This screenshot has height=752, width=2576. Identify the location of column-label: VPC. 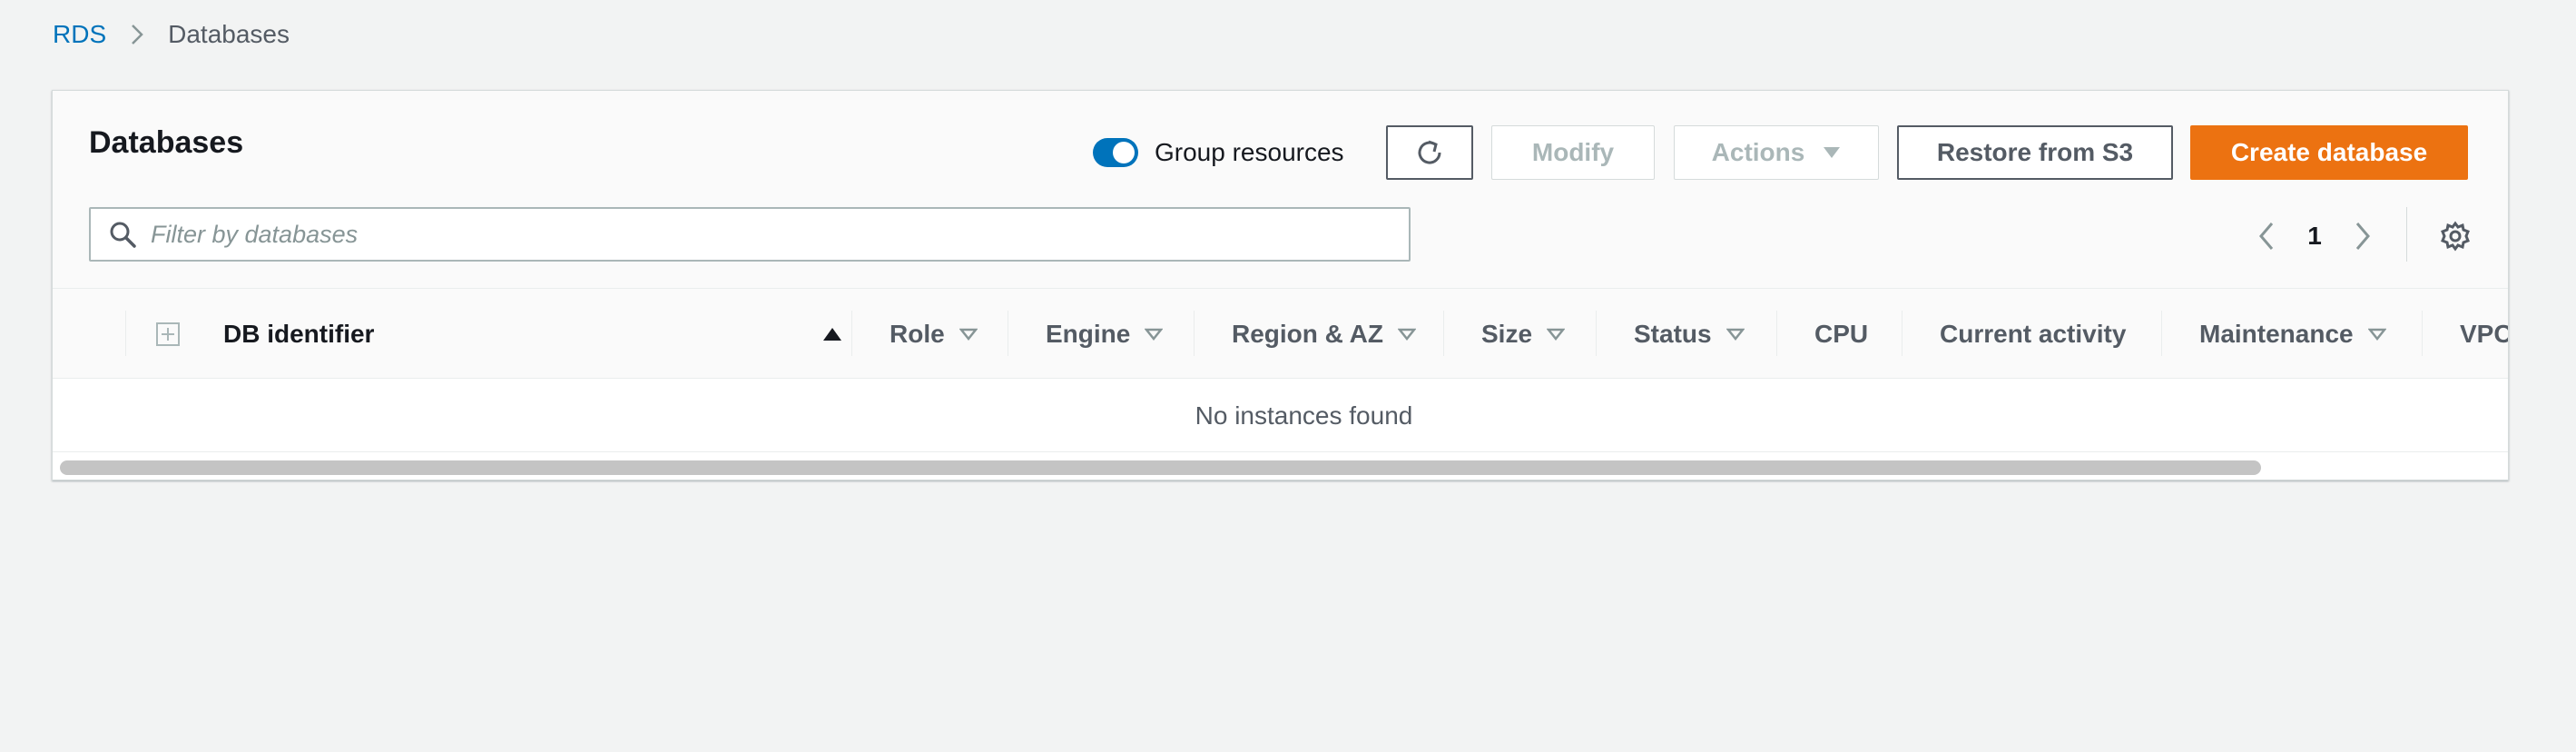
(2484, 333).